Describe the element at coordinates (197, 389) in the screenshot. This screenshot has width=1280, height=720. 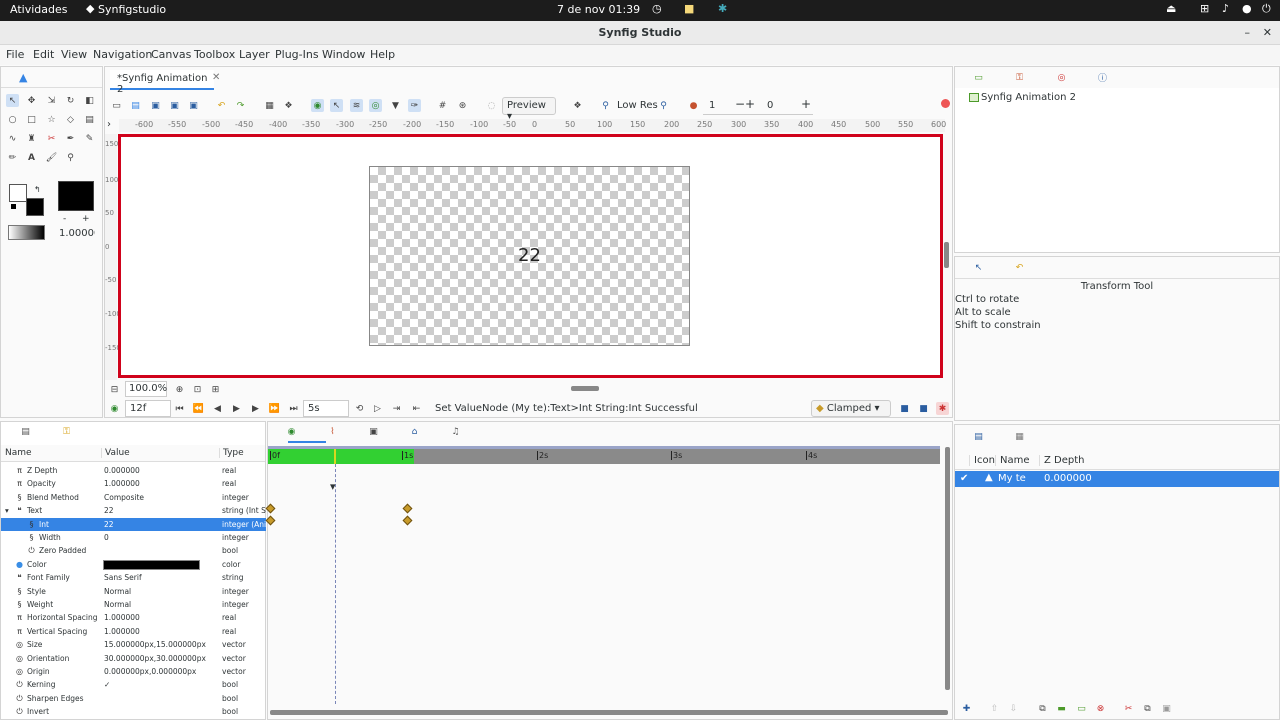
I see `zoom-fit-icon: ⊡` at that location.